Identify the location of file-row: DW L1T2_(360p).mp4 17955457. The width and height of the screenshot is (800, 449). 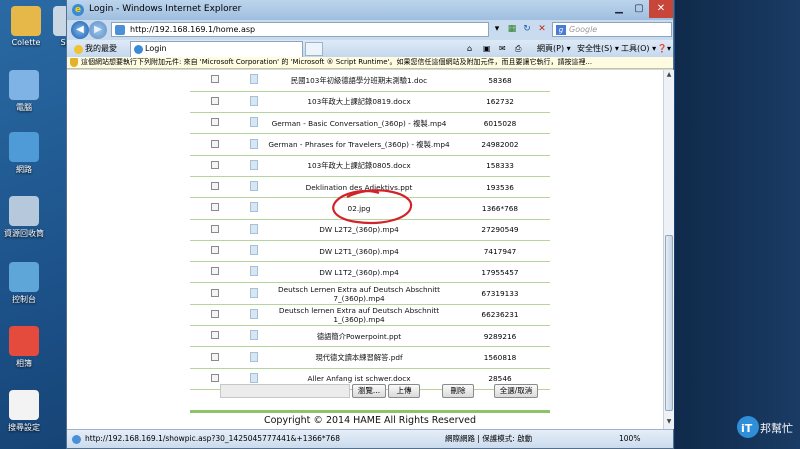
(370, 272).